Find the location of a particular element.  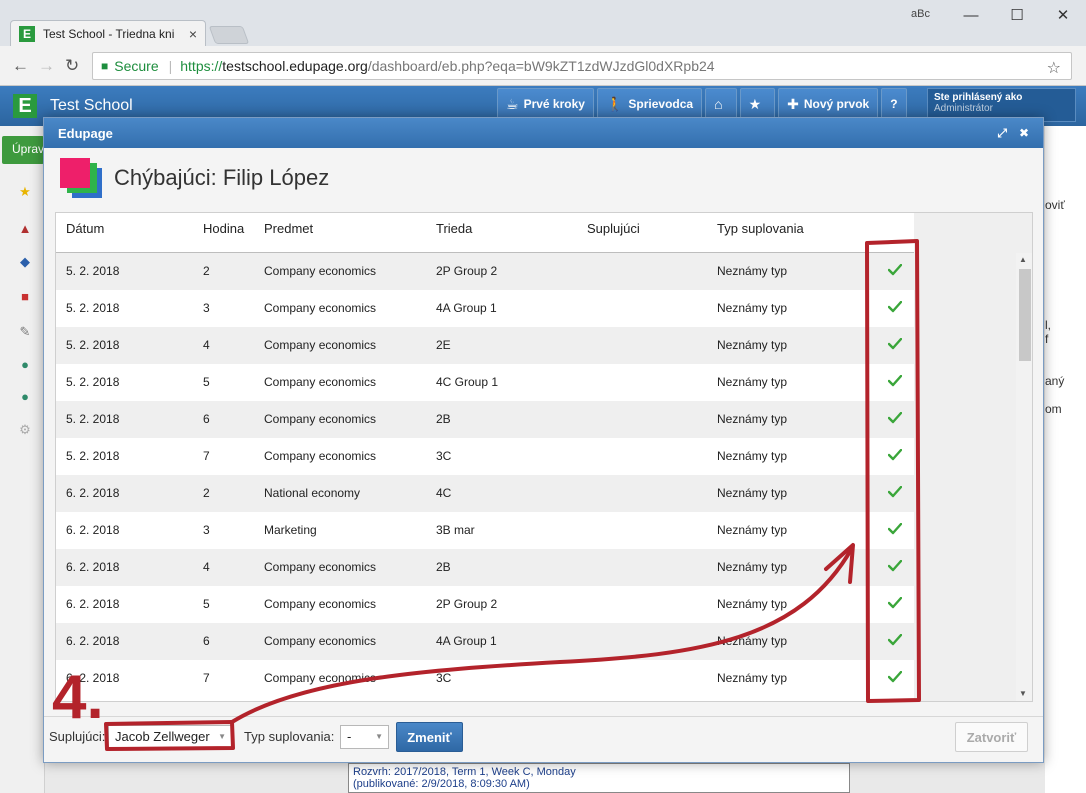

settings-icon: ⚙ is located at coordinates (25, 430).